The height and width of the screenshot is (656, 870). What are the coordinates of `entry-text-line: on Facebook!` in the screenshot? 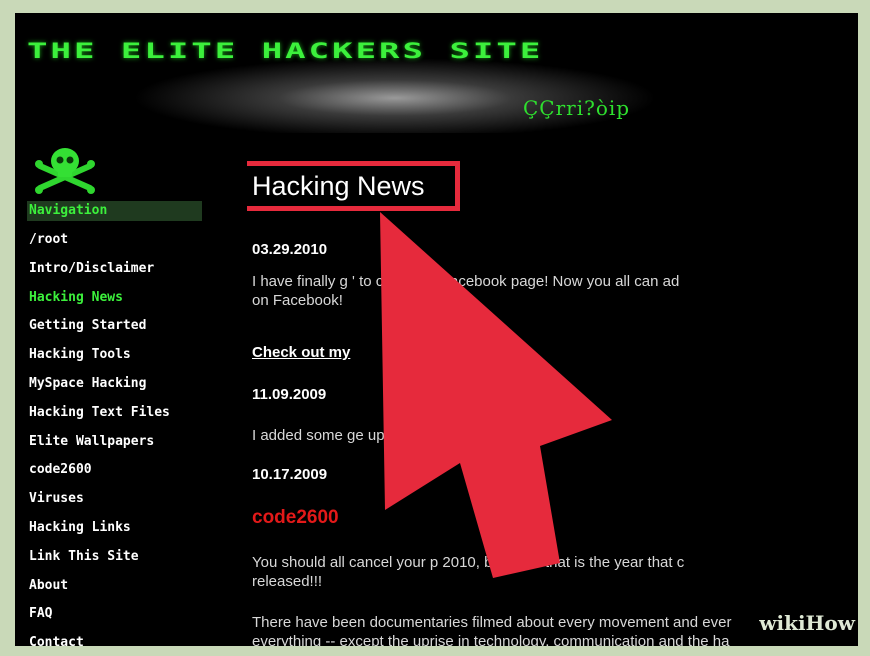 It's located at (297, 300).